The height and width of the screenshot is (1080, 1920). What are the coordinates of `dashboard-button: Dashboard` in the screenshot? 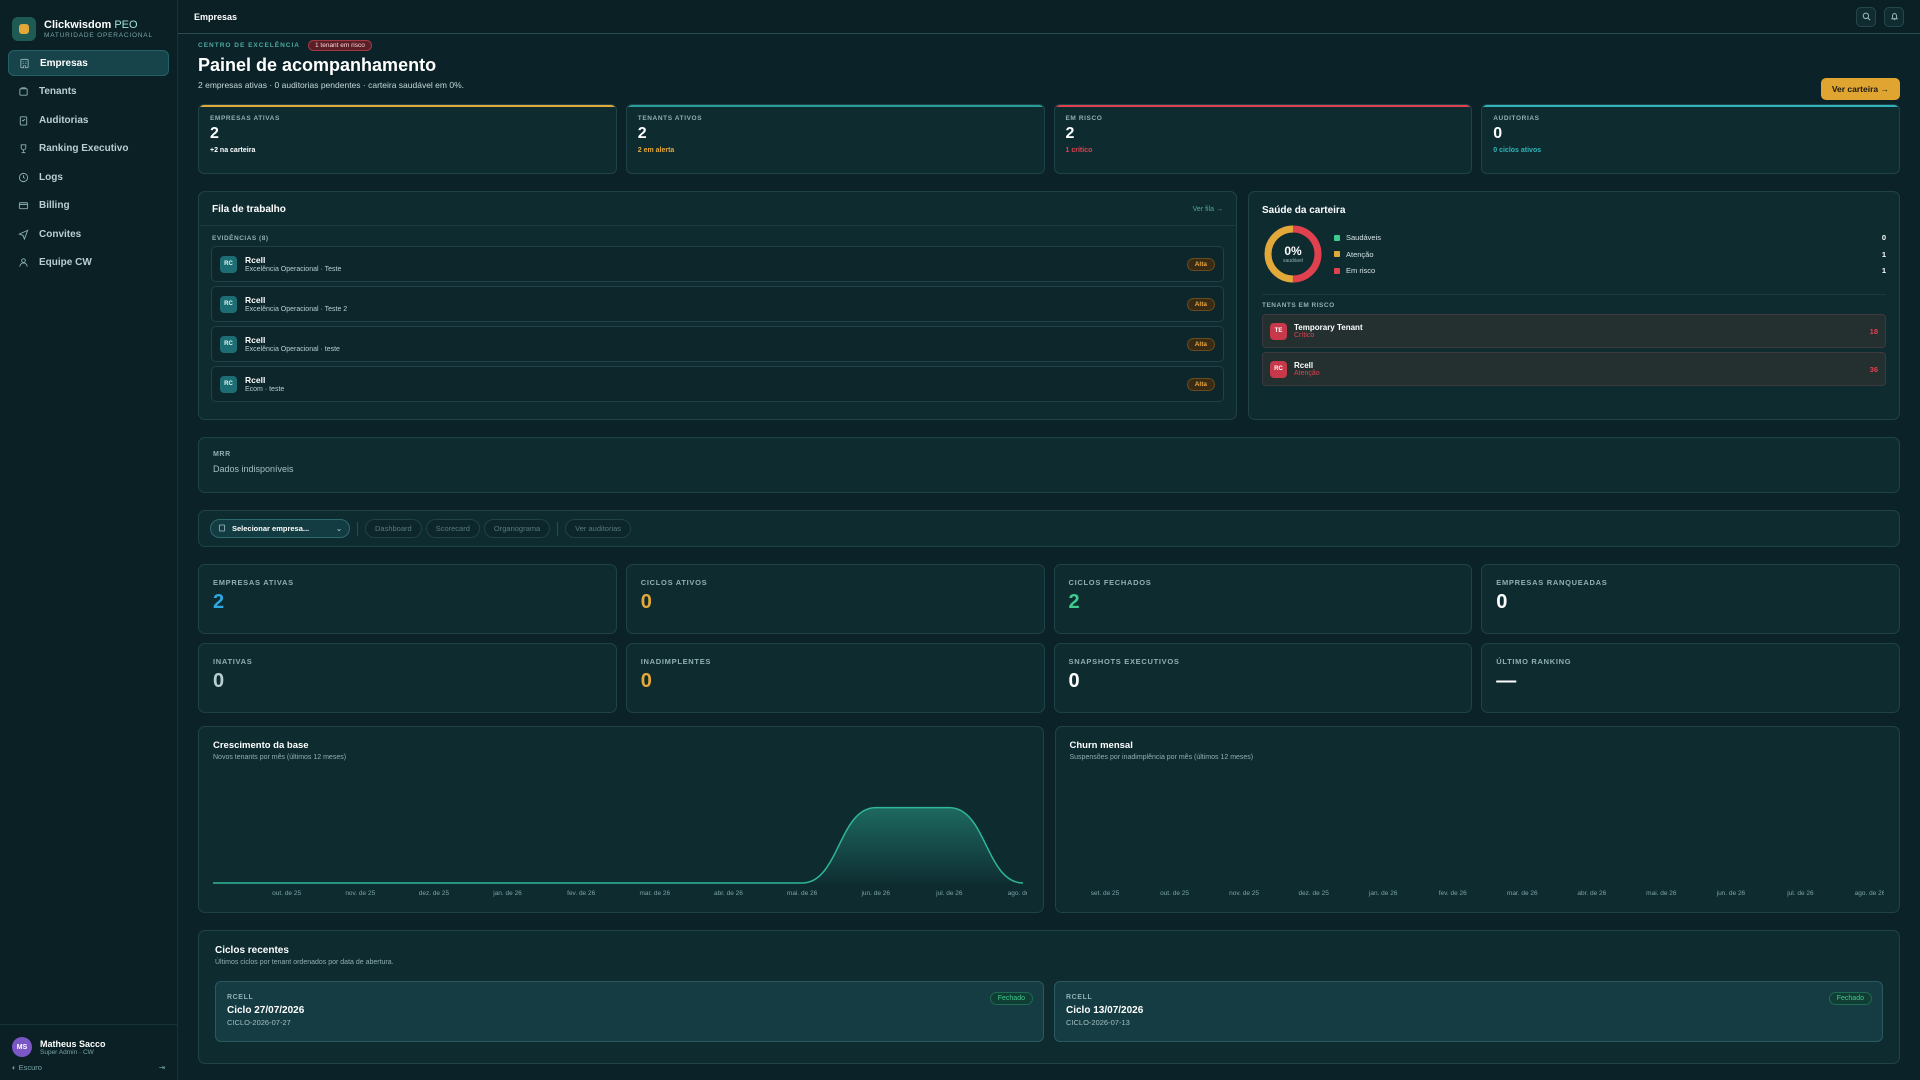 It's located at (393, 528).